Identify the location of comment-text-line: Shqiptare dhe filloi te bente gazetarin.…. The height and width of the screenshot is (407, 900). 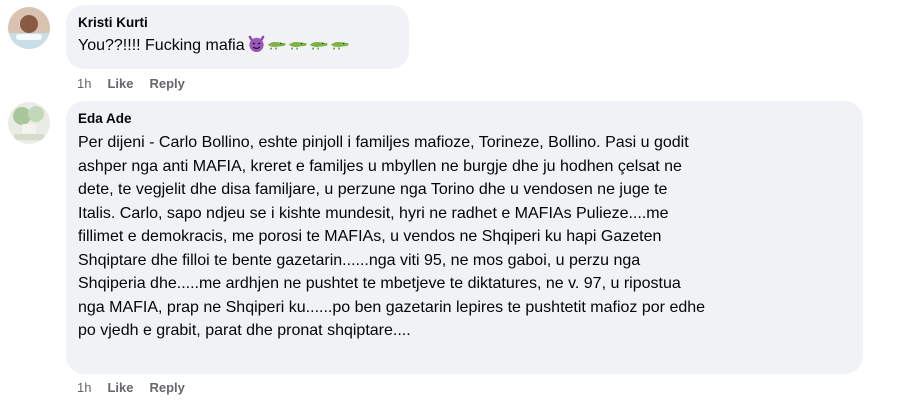
(359, 260).